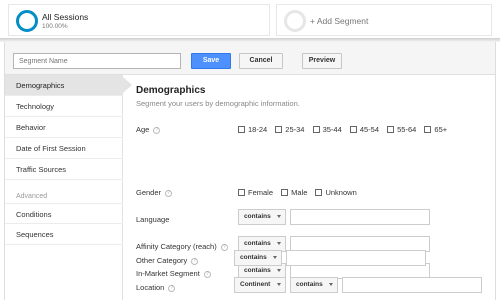 The width and height of the screenshot is (500, 300). Describe the element at coordinates (27, 21) in the screenshot. I see `segment-ring-icon` at that location.